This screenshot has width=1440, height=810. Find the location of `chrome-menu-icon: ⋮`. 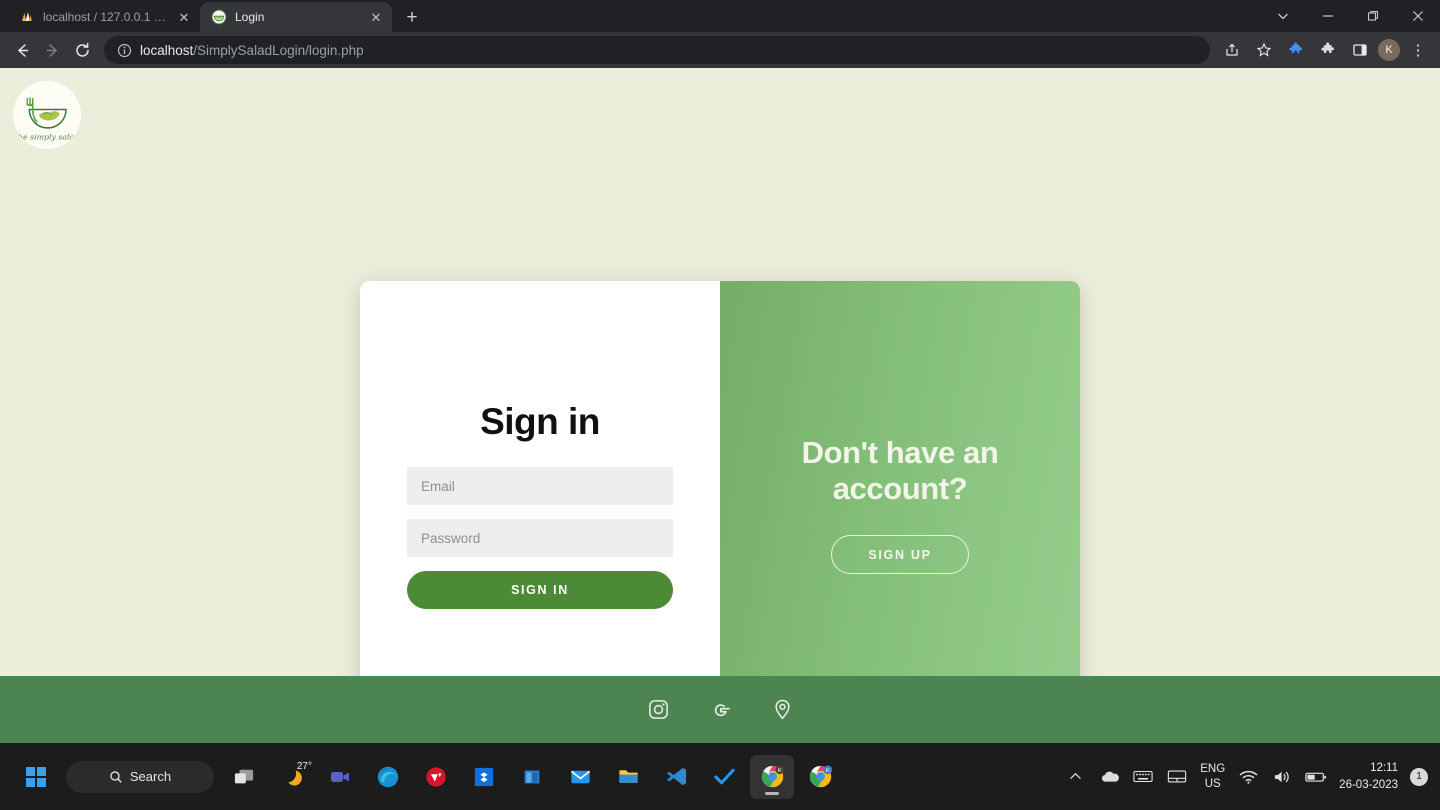

chrome-menu-icon: ⋮ is located at coordinates (1418, 50).